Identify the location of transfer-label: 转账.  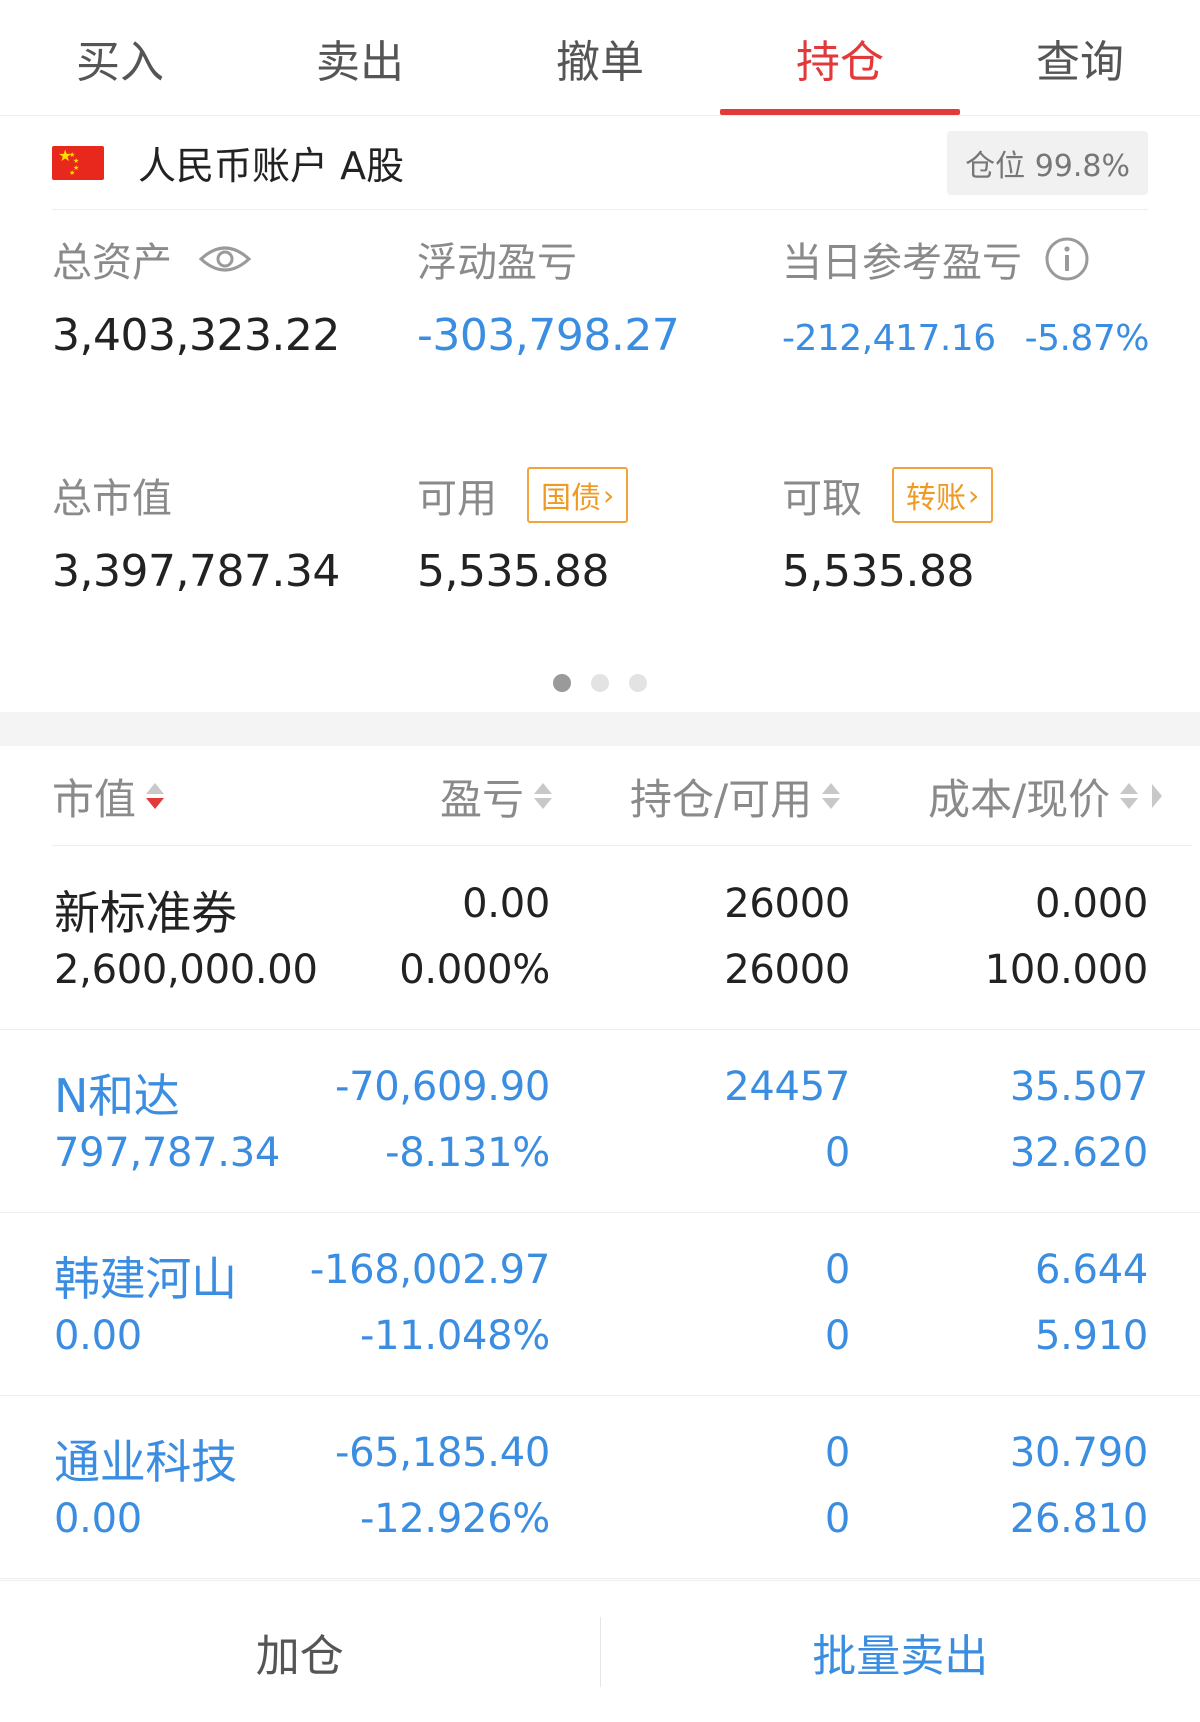
(936, 498).